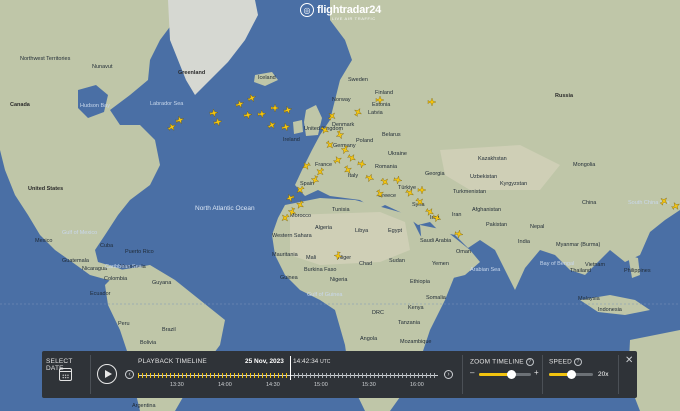  Describe the element at coordinates (537, 227) in the screenshot. I see `label-nepal: Nepal` at that location.